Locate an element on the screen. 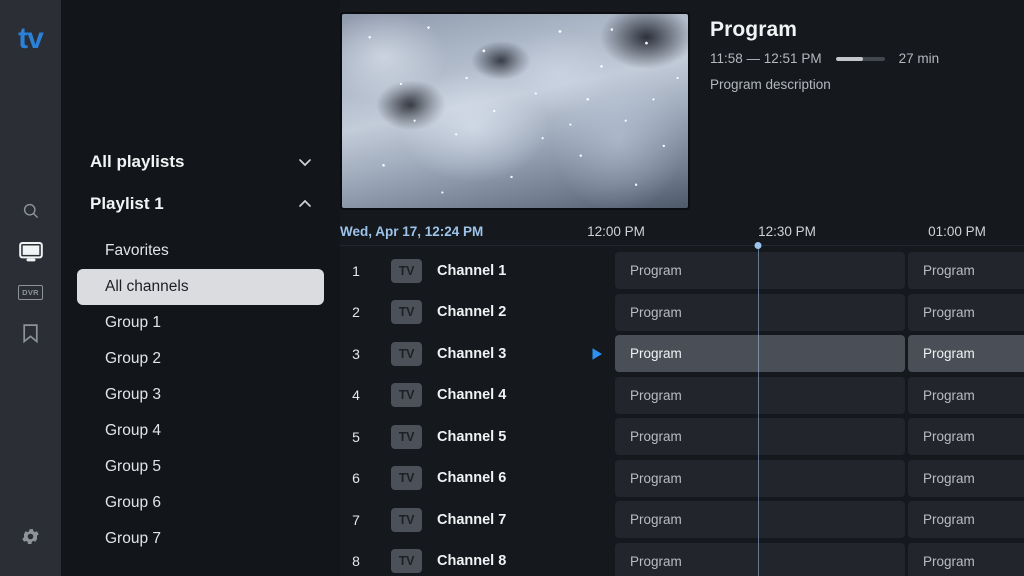 The image size is (1024, 576). table-row: 4 TV Channel 4 Program Program is located at coordinates (682, 396).